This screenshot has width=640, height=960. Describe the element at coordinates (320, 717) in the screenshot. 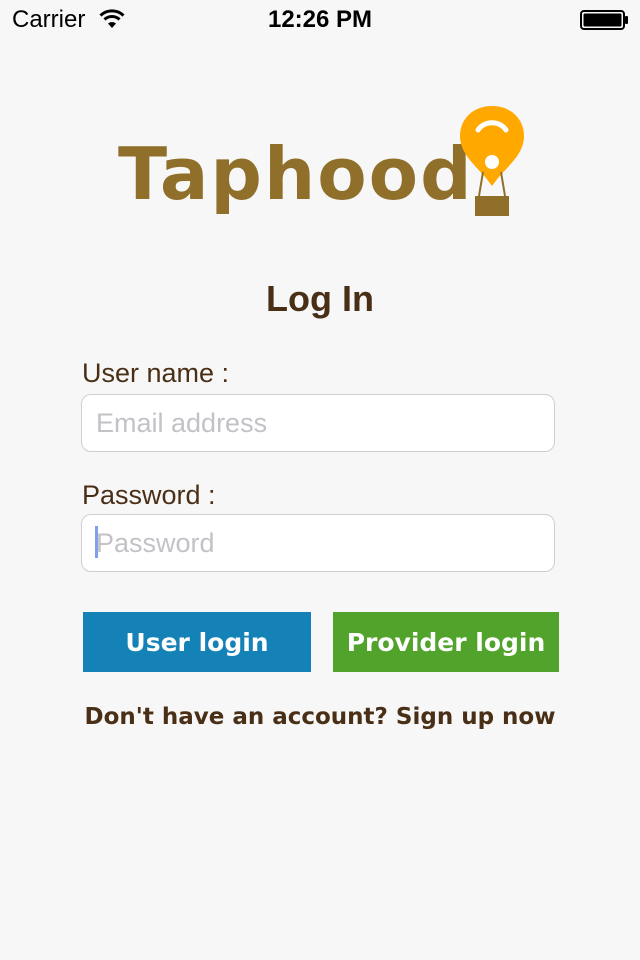

I see `signup-link: Don't have an account? Sign up now` at that location.